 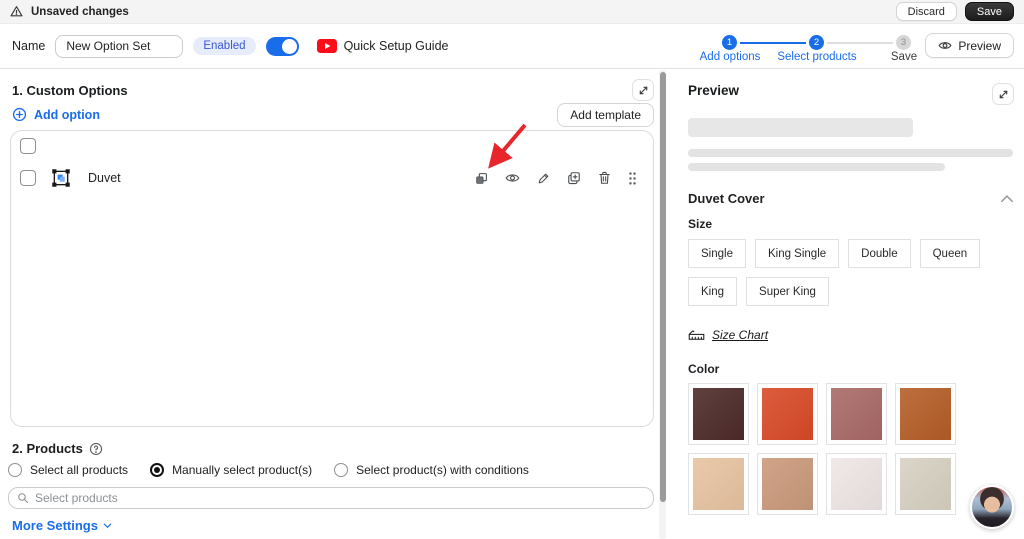 I want to click on products-title-text: 2. Products, so click(x=47, y=448).